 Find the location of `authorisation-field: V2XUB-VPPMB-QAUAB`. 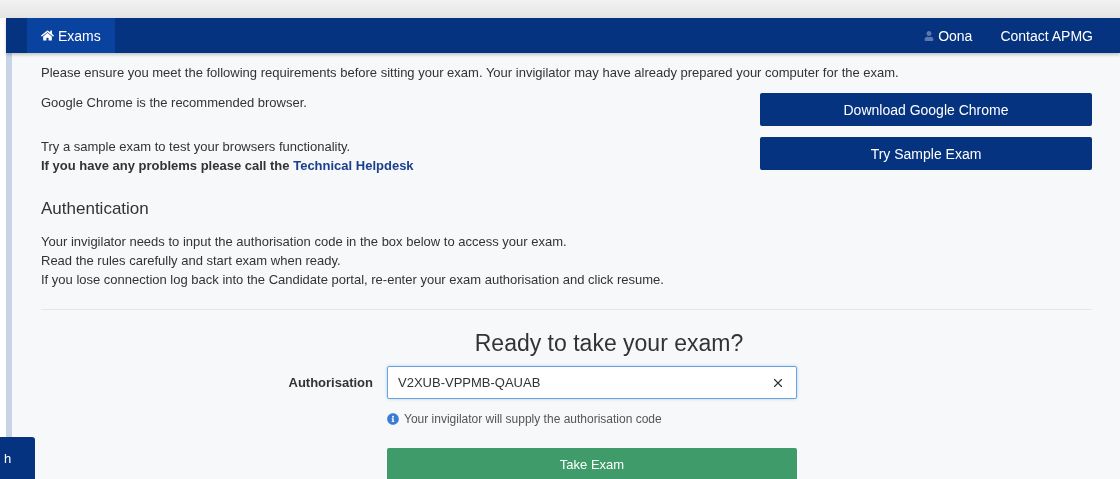

authorisation-field: V2XUB-VPPMB-QAUAB is located at coordinates (592, 382).